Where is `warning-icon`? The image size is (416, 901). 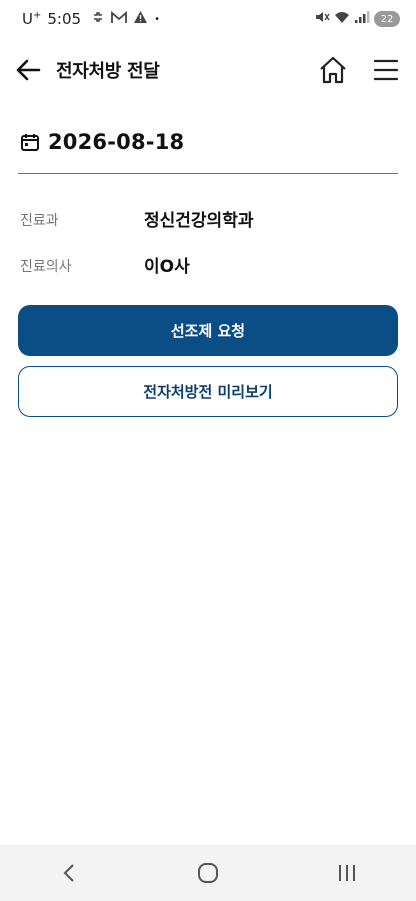 warning-icon is located at coordinates (140, 19).